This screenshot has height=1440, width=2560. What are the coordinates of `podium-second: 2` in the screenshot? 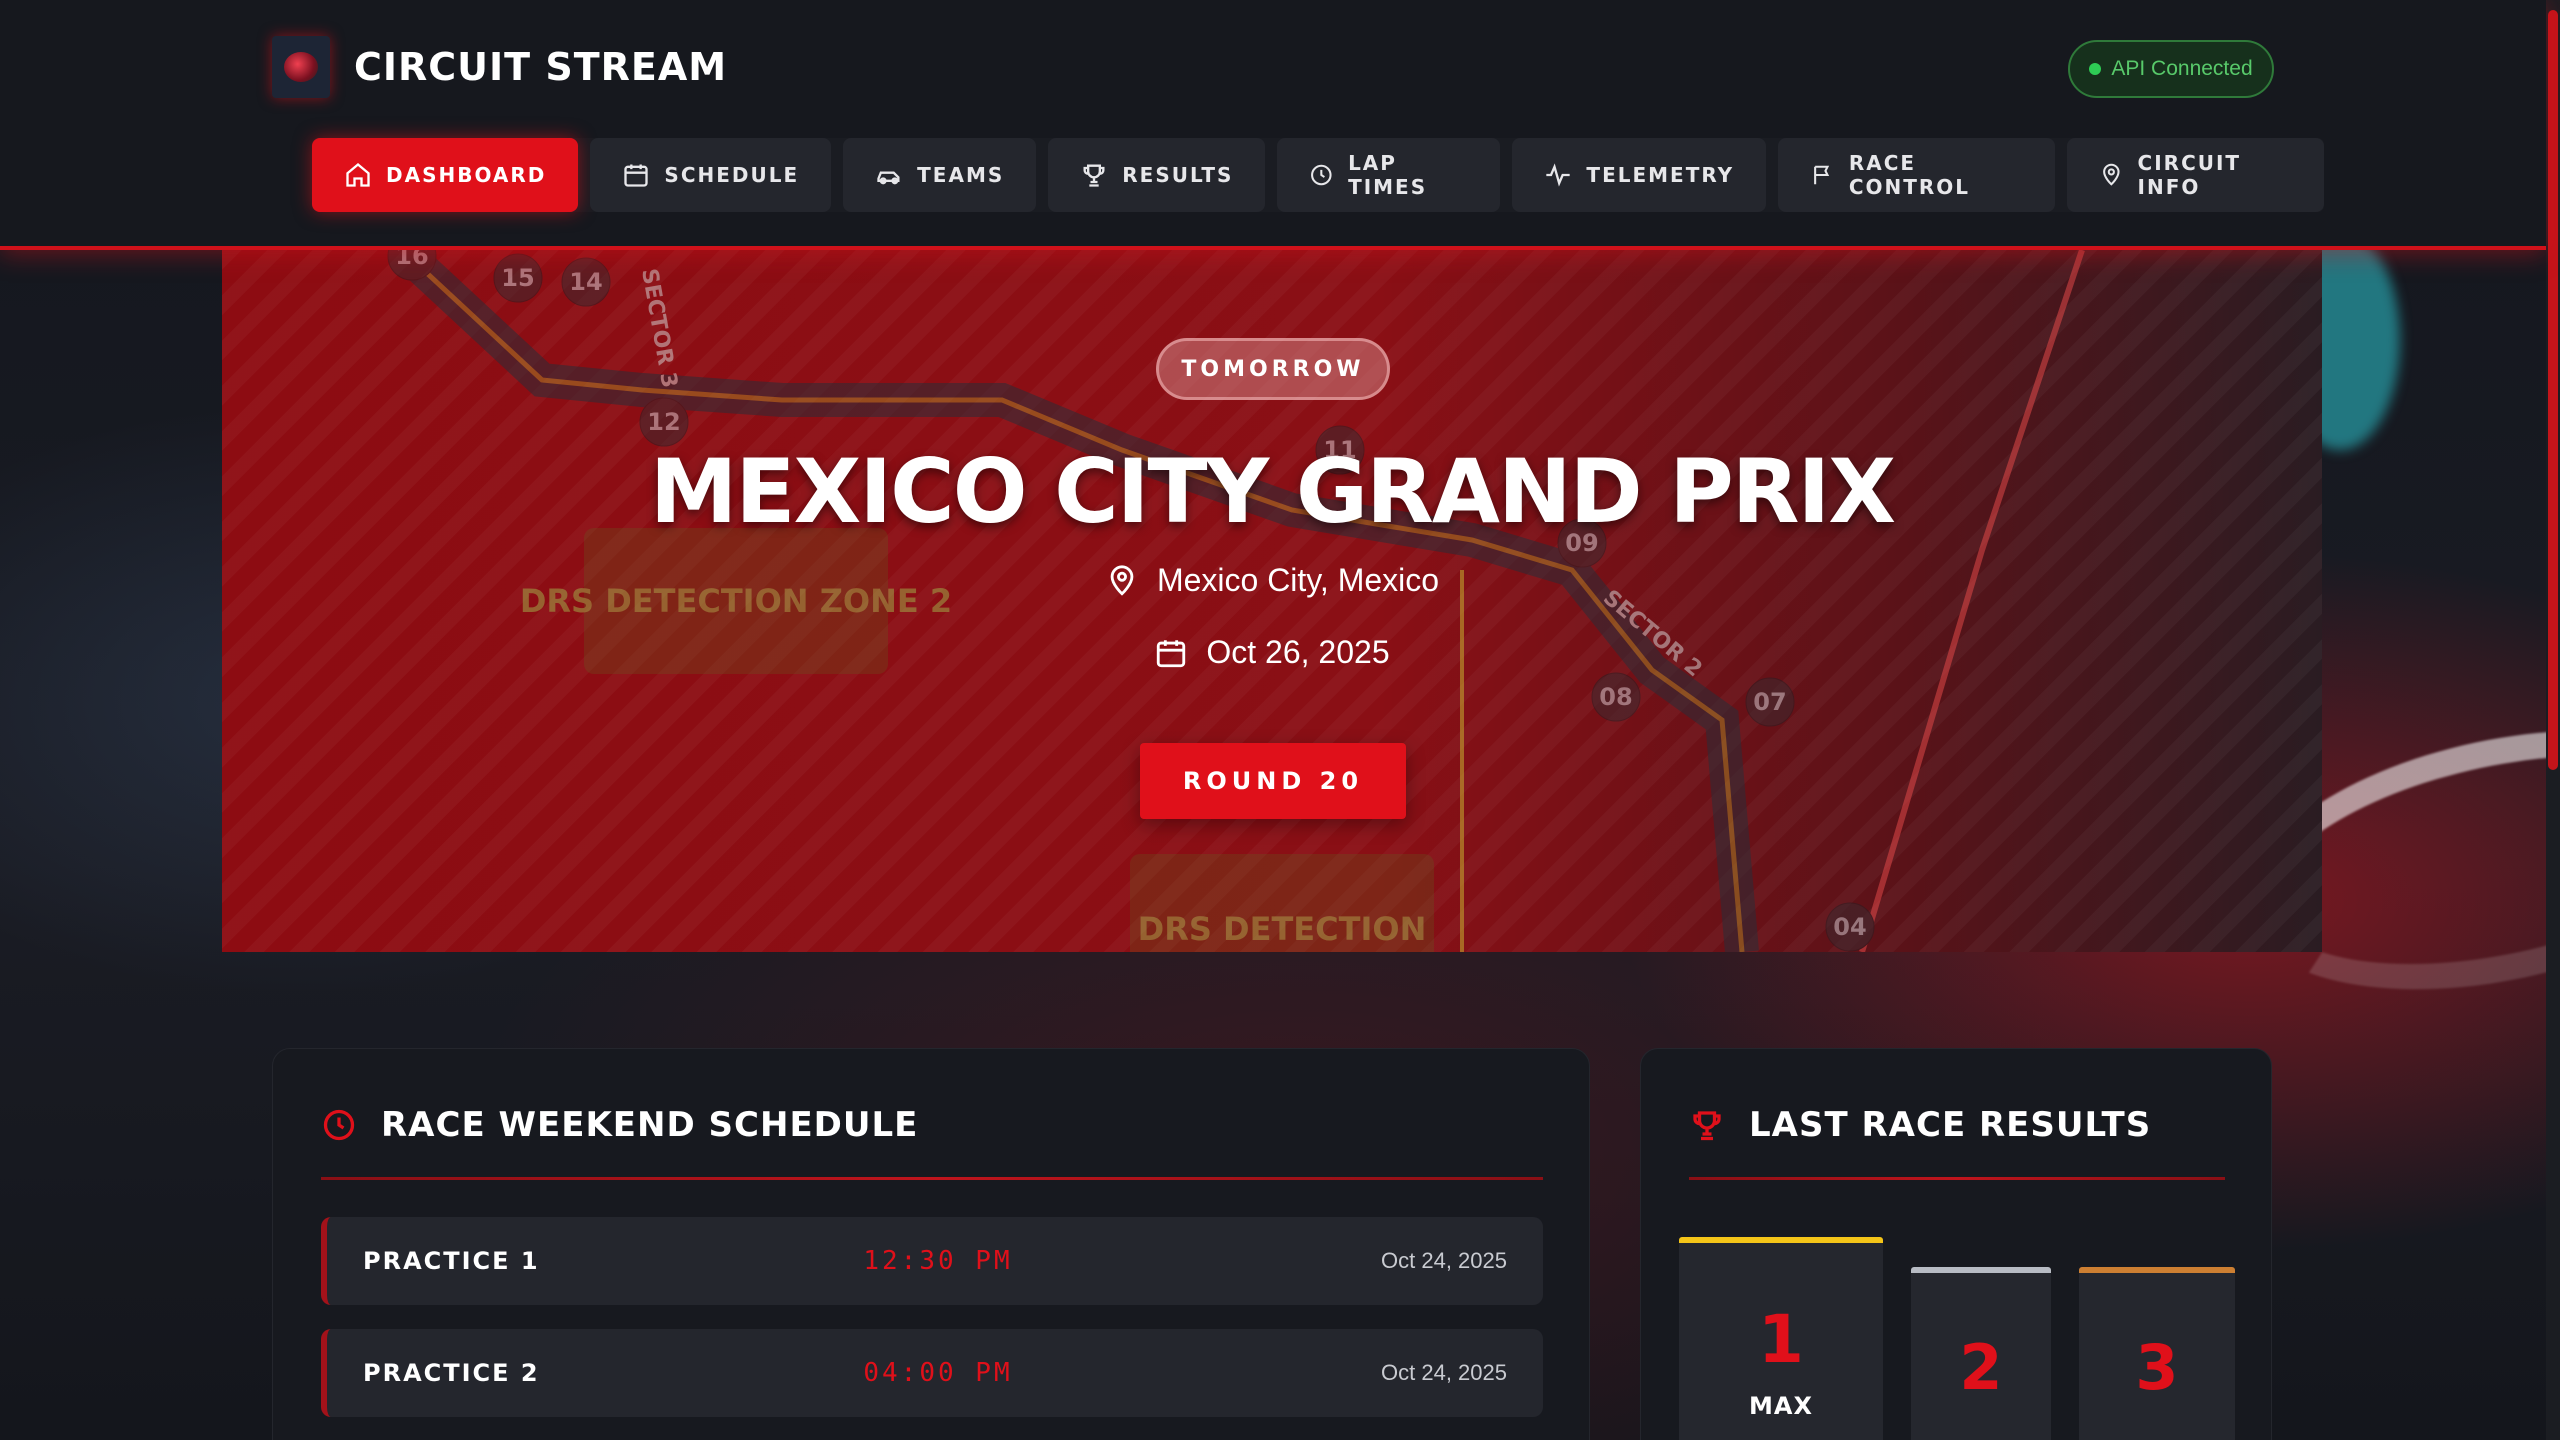 It's located at (1981, 1353).